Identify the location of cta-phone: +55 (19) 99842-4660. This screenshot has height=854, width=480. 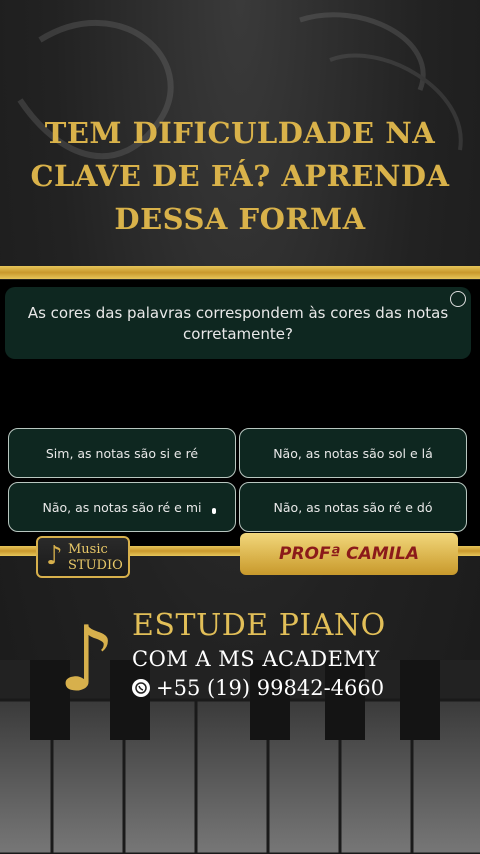
(258, 688).